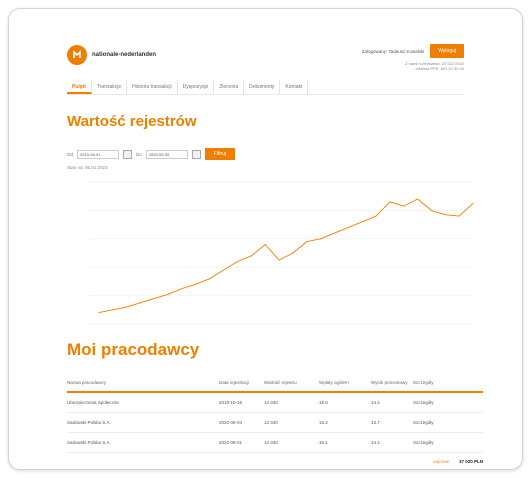 The height and width of the screenshot is (478, 531). I want to click on total-value: 37 020 PLN, so click(470, 461).